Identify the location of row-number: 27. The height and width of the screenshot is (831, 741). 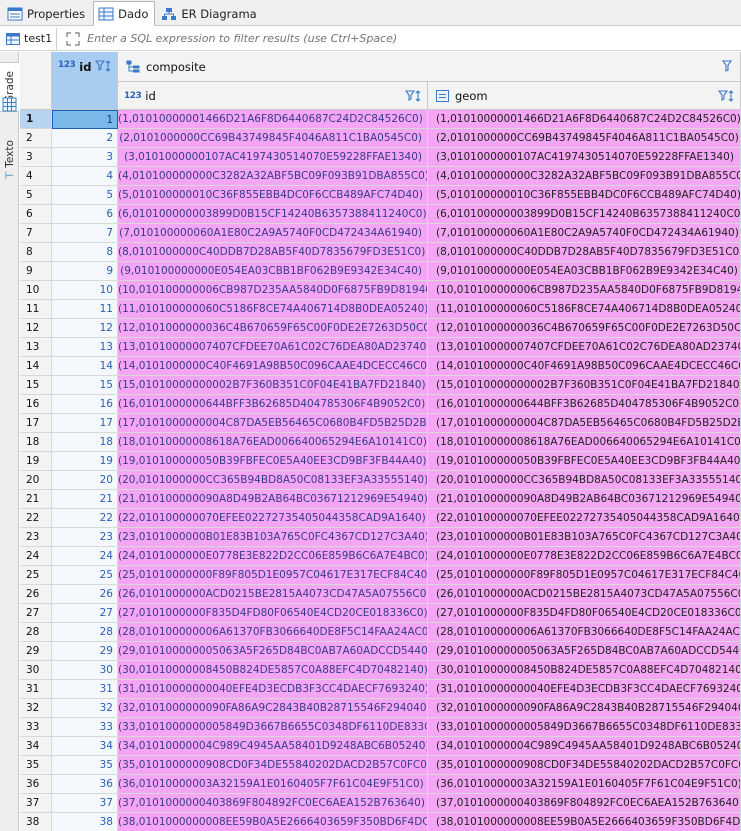
(36, 613).